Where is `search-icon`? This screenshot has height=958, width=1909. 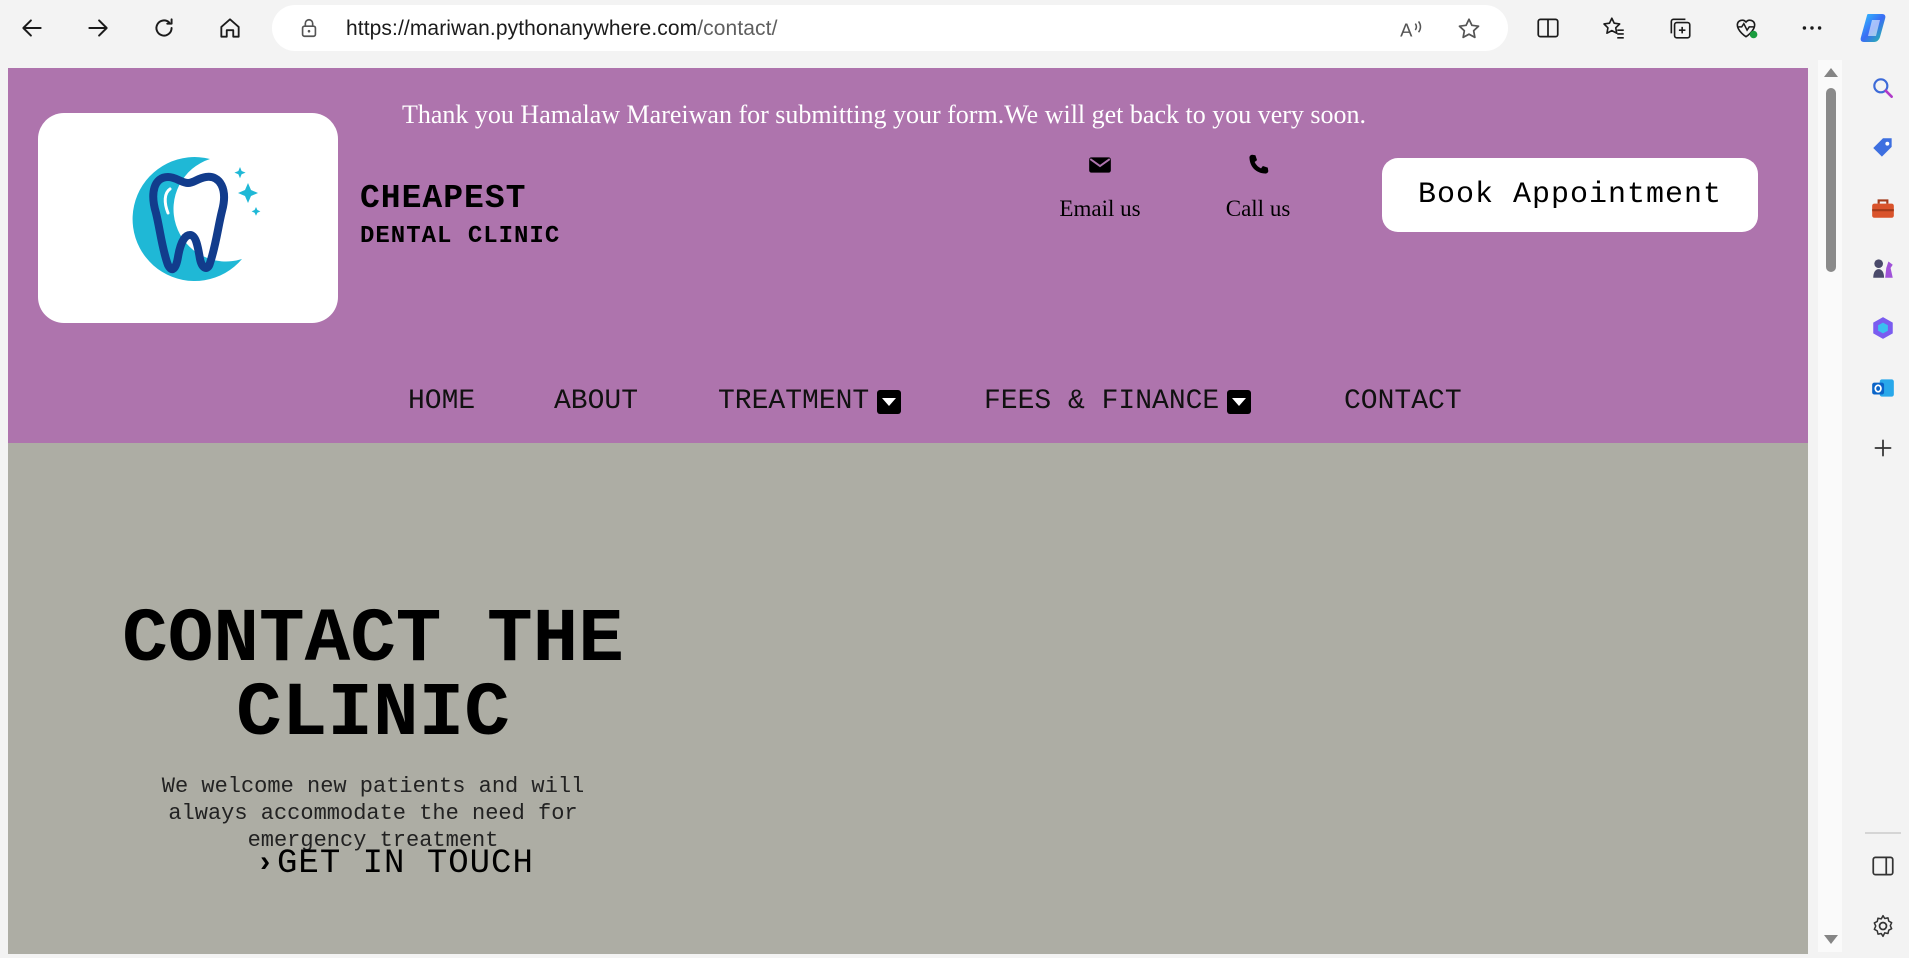
search-icon is located at coordinates (1883, 88).